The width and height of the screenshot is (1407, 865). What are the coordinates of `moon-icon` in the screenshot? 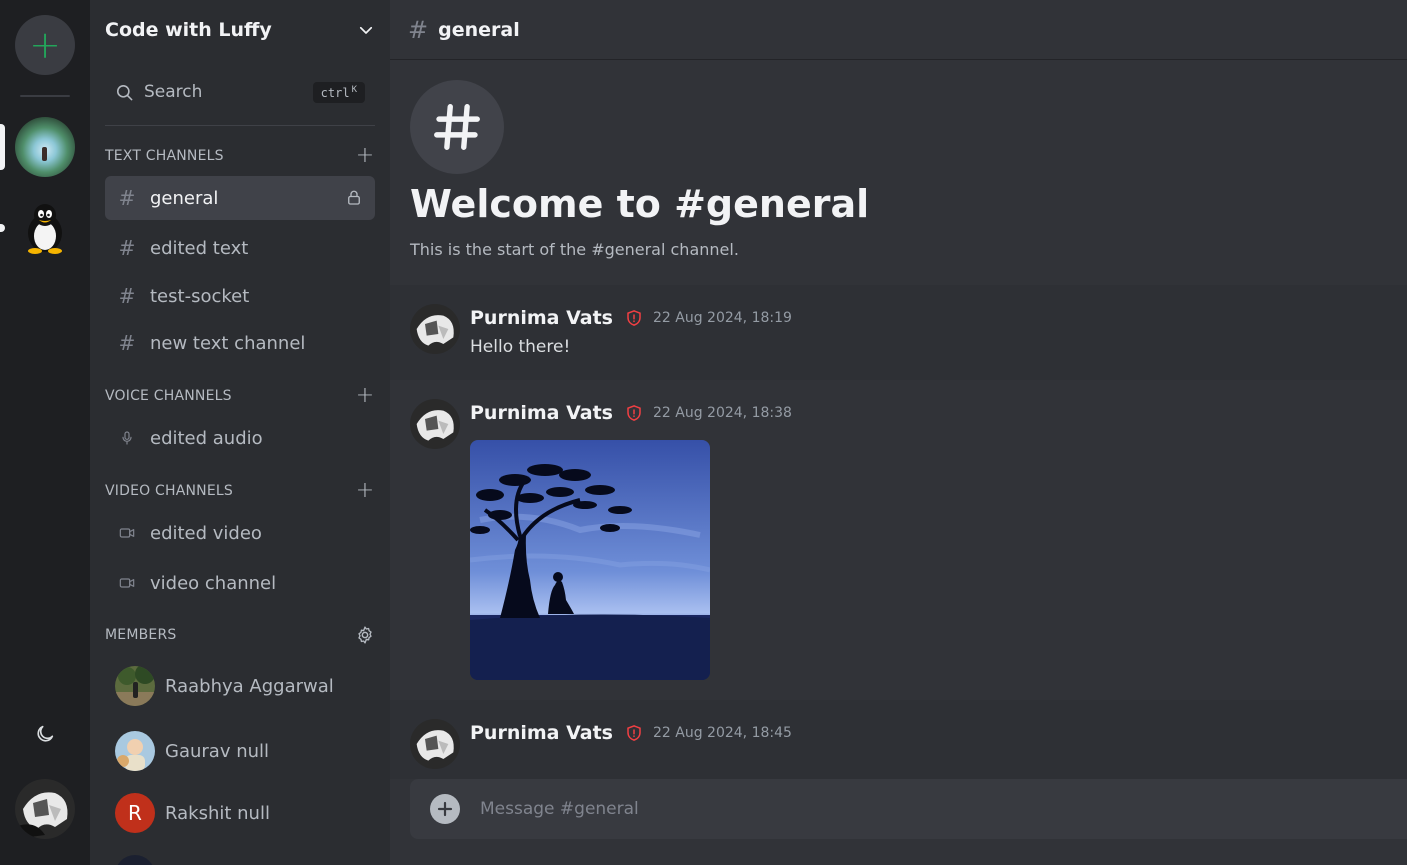 It's located at (45, 733).